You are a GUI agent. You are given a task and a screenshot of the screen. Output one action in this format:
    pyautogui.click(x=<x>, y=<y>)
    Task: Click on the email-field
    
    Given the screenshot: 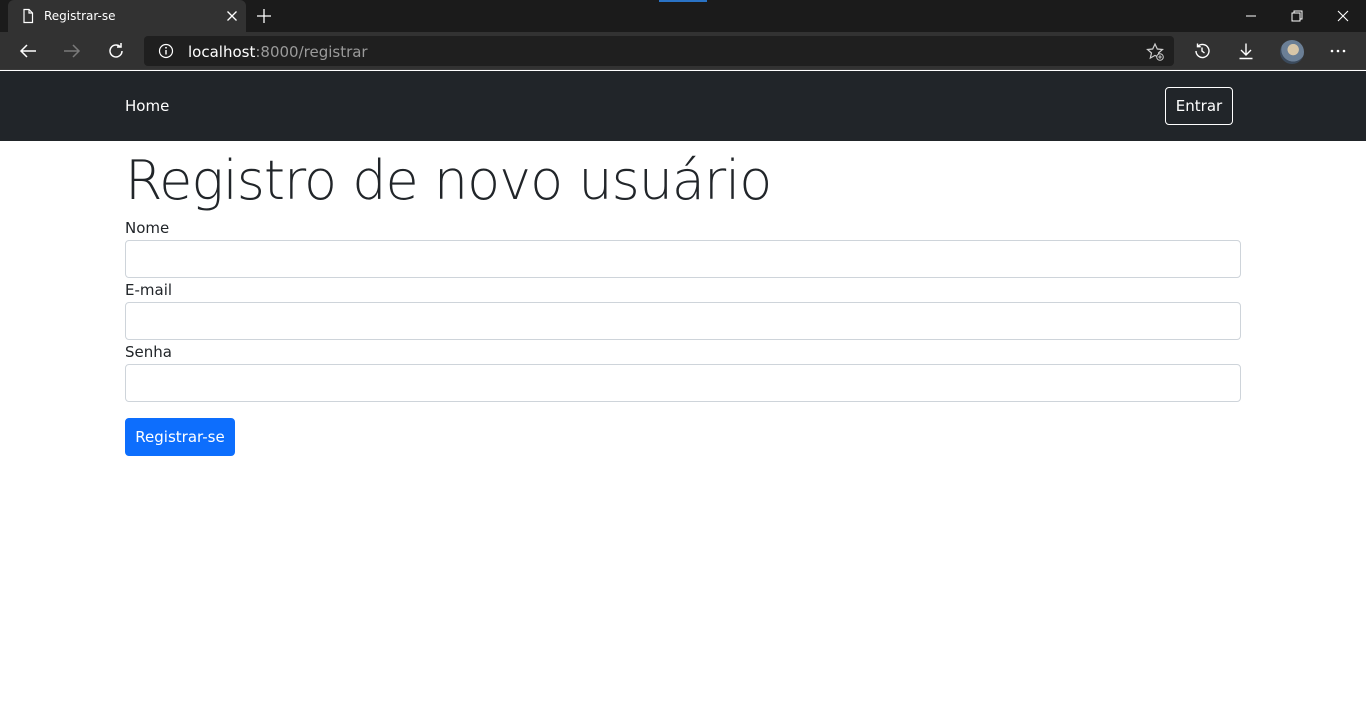 What is the action you would take?
    pyautogui.click(x=683, y=321)
    